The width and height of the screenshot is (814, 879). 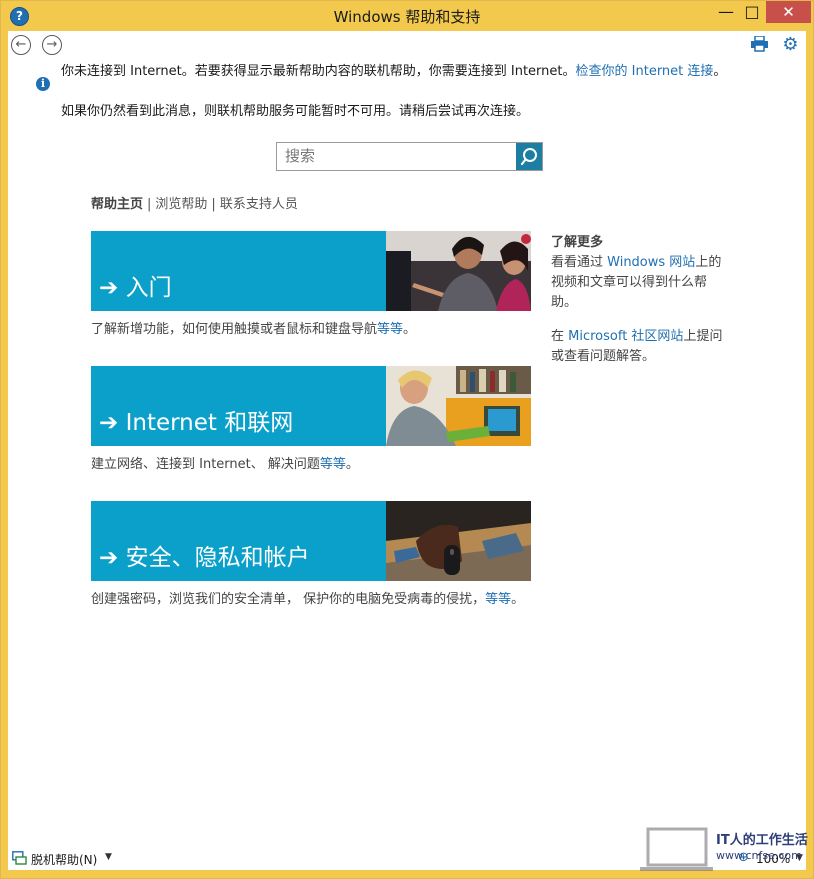 I want to click on tile-photo-people, so click(x=458, y=271).